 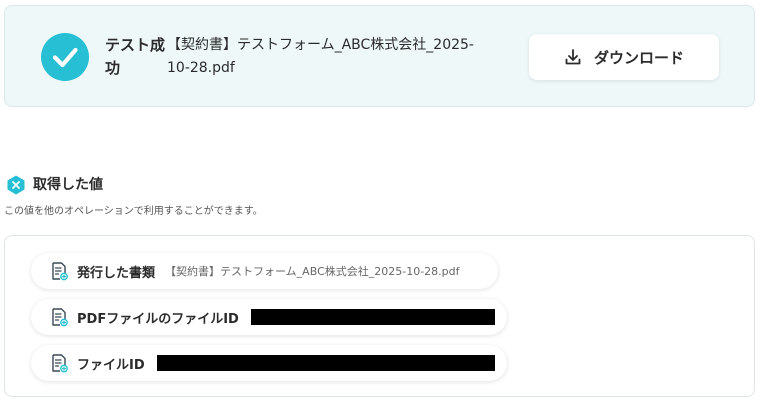 What do you see at coordinates (111, 365) in the screenshot?
I see `value-item-label: ファイルID` at bounding box center [111, 365].